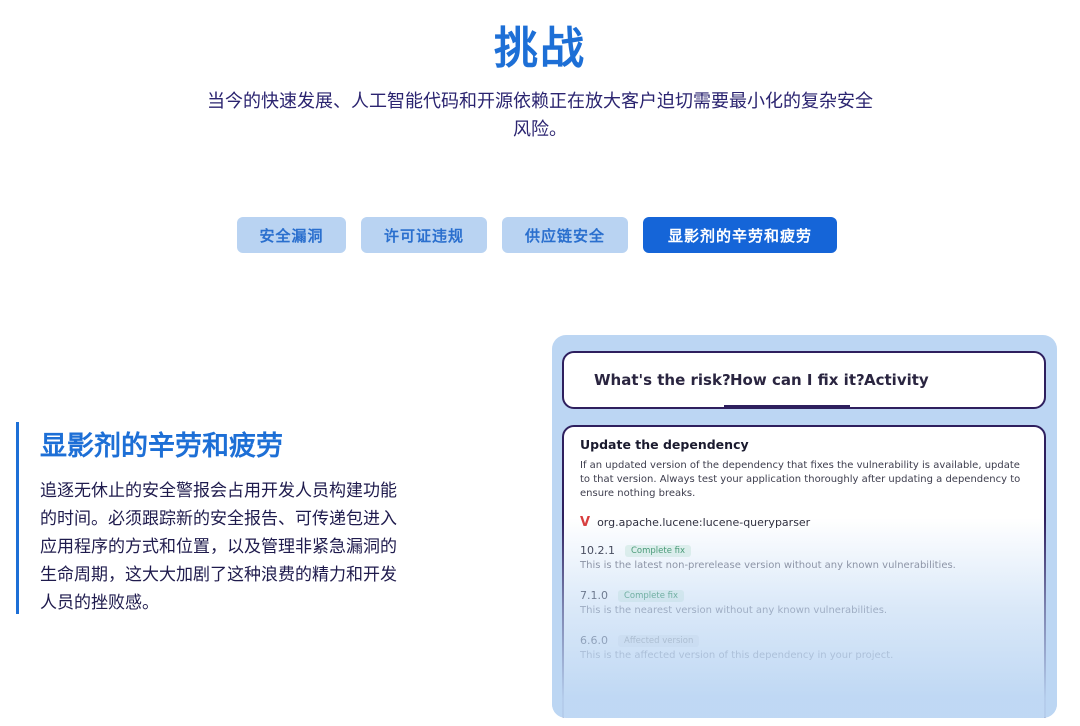 Image resolution: width=1080 pixels, height=726 pixels. Describe the element at coordinates (585, 522) in the screenshot. I see `snyk-v-icon: V` at that location.